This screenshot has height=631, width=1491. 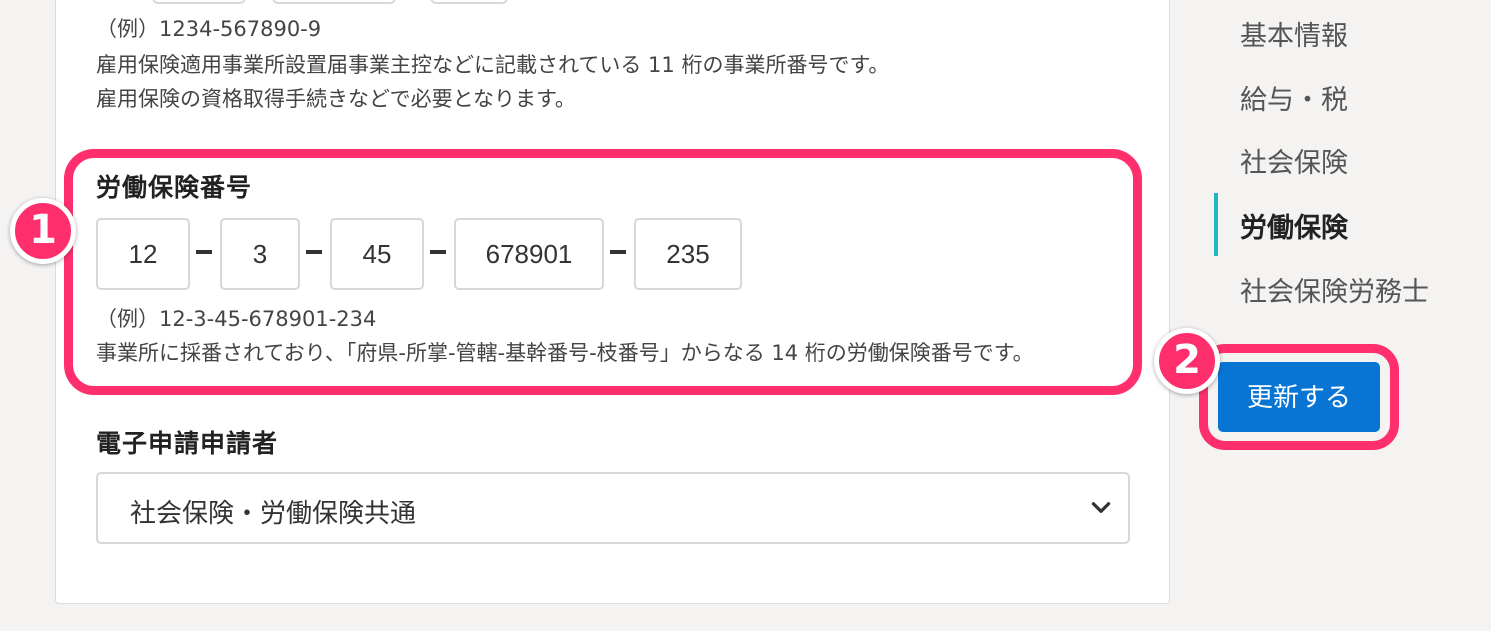 What do you see at coordinates (236, 319) in the screenshot?
I see `labor-insurance-example: （例）12-3-45-678901-234` at bounding box center [236, 319].